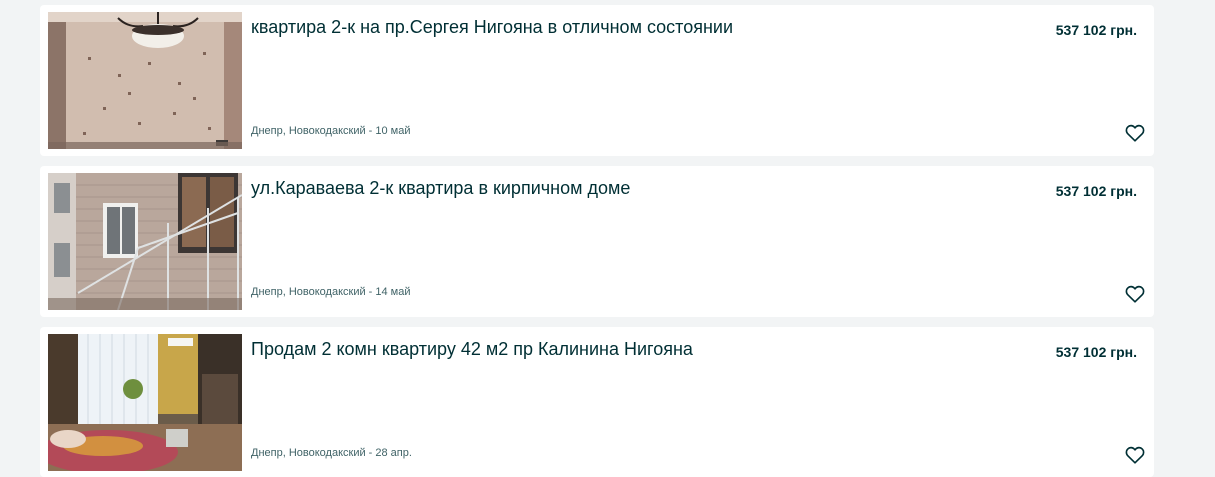 The height and width of the screenshot is (477, 1215). What do you see at coordinates (331, 292) in the screenshot?
I see `listing-location-date: Днепр, Новокодакский - 14 май` at bounding box center [331, 292].